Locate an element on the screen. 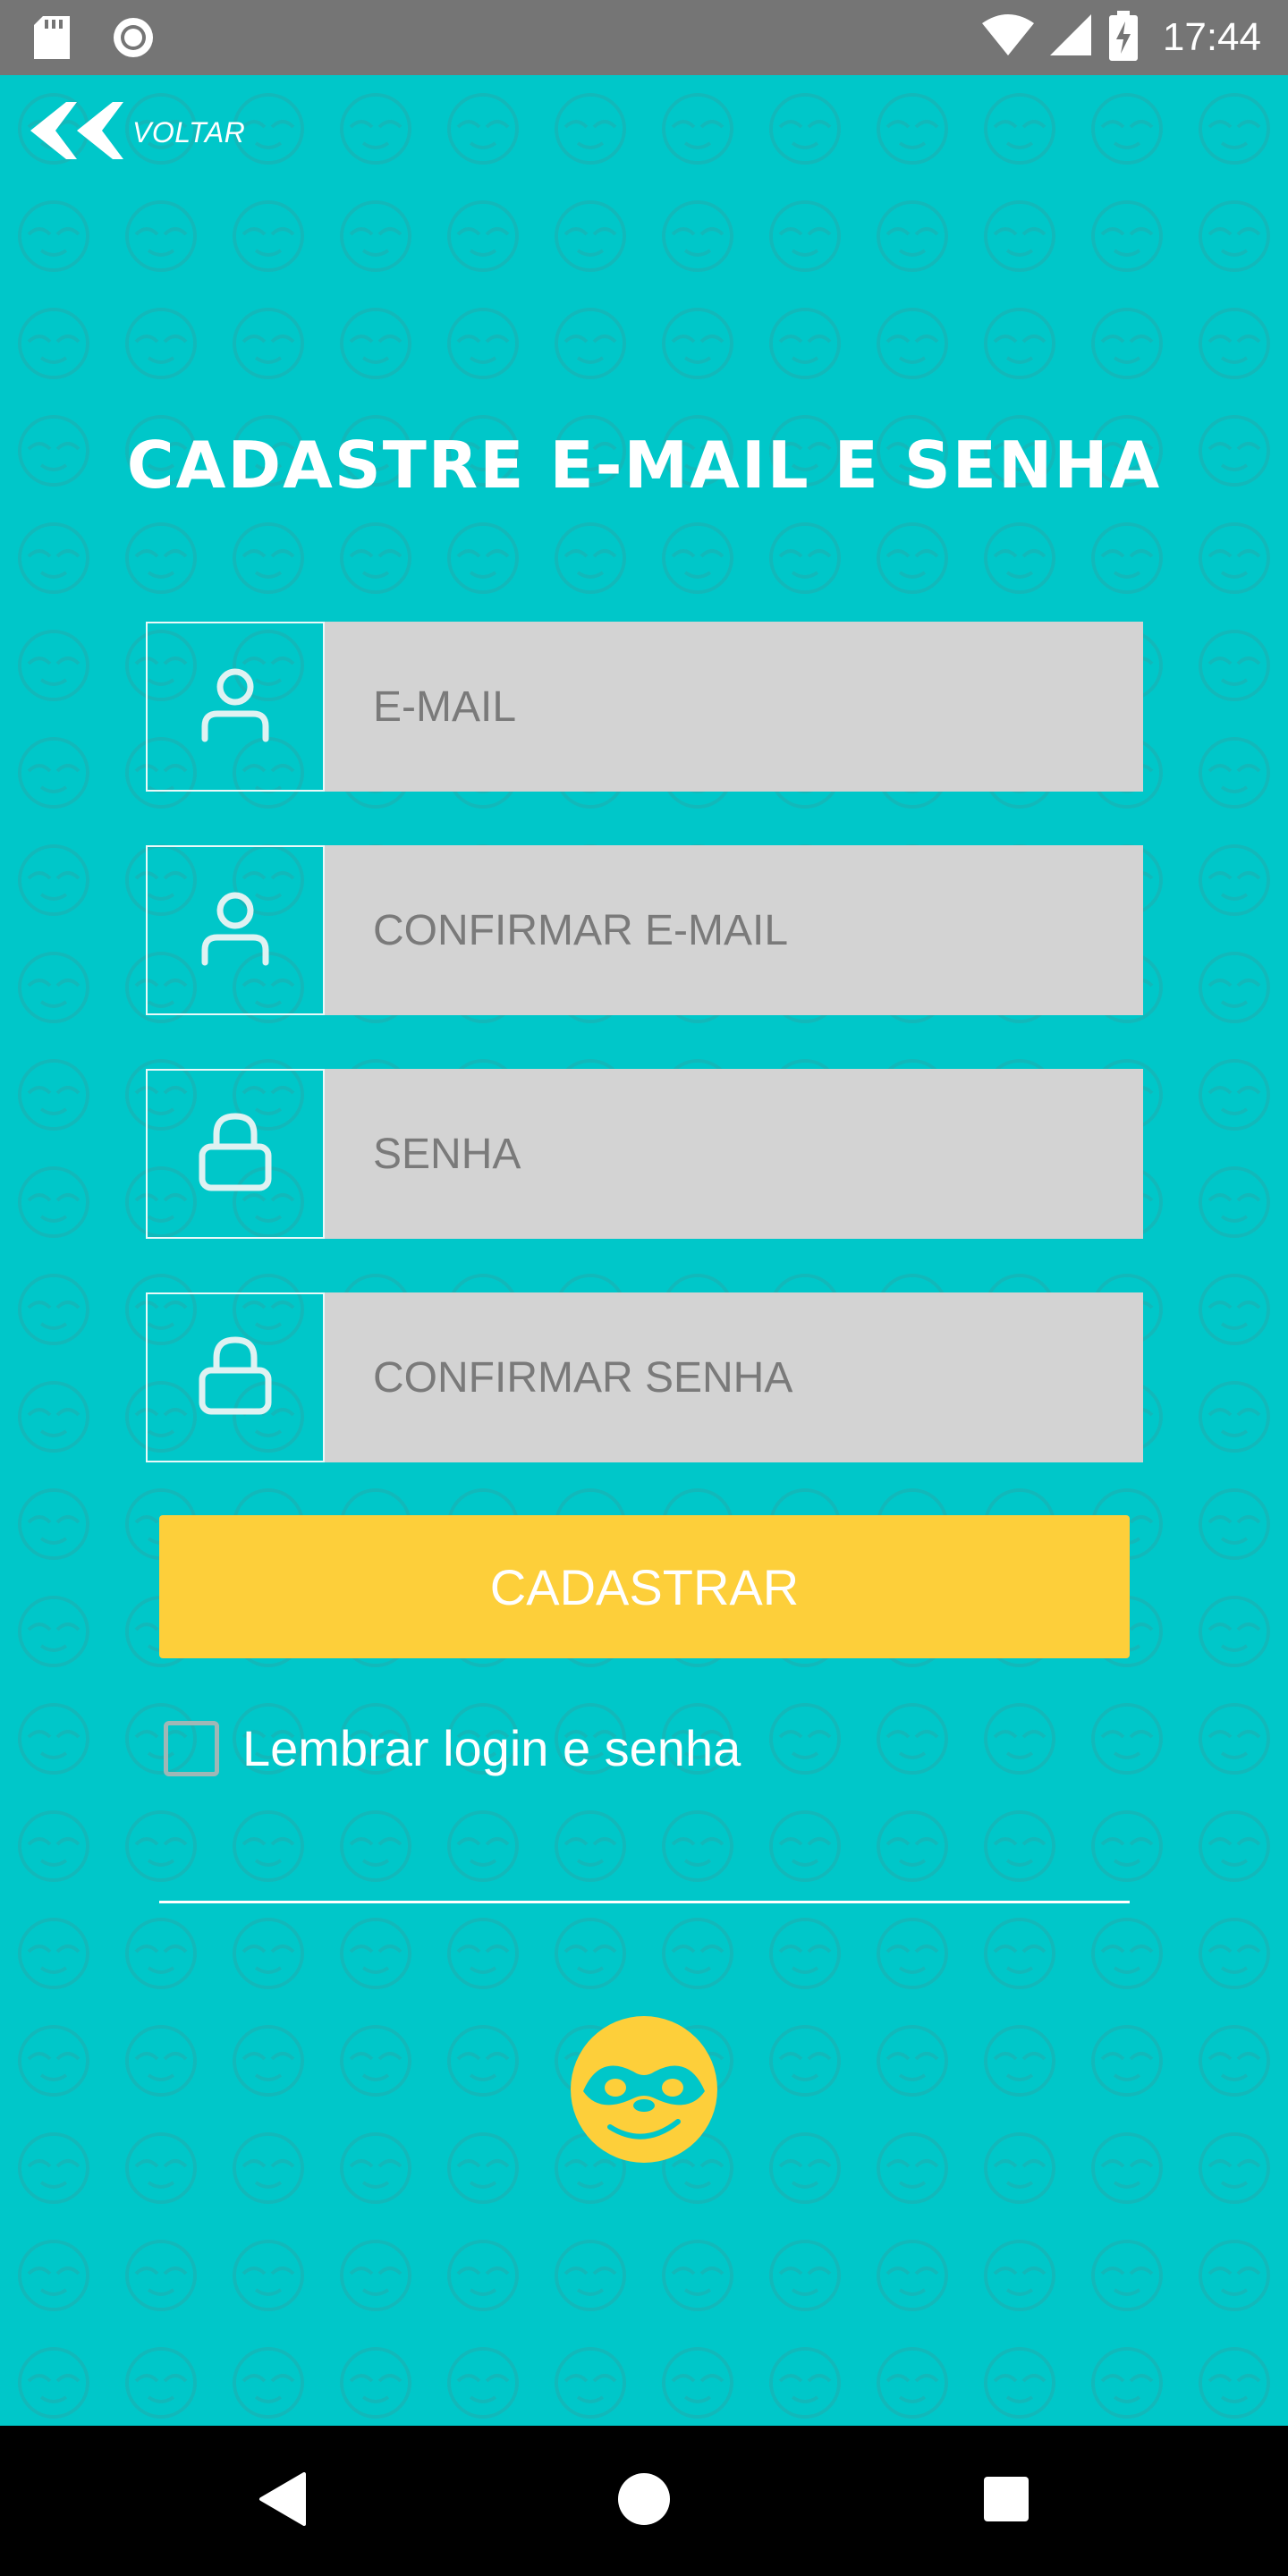 The width and height of the screenshot is (1288, 2576). status-left-icons is located at coordinates (95, 39).